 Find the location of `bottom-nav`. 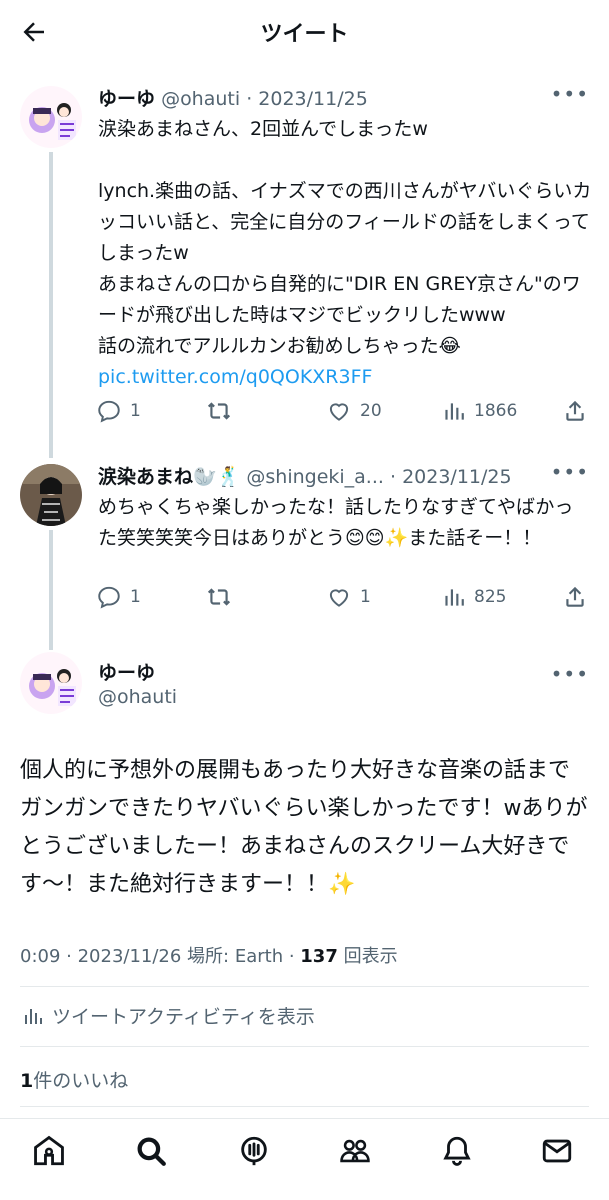

bottom-nav is located at coordinates (304, 1149).